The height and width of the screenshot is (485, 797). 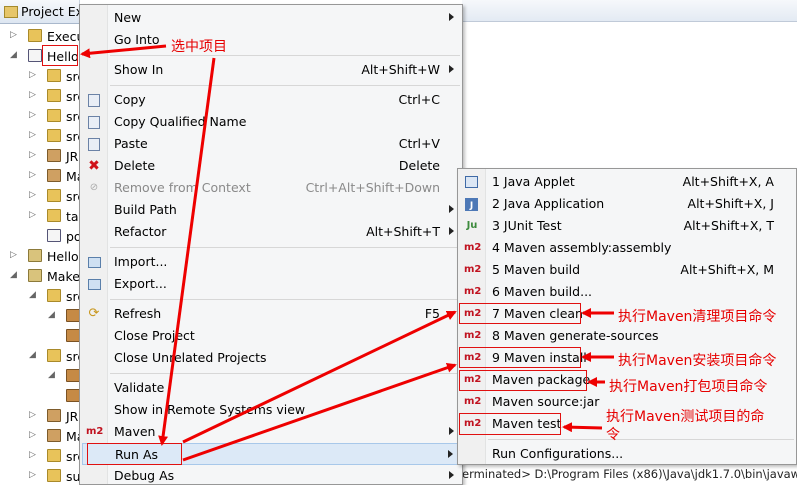 I want to click on annotation-select-project: 选中项目, so click(x=199, y=47).